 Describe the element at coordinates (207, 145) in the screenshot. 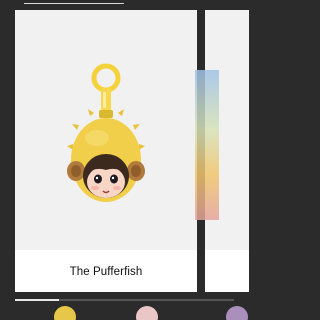

I see `next-product-image` at that location.